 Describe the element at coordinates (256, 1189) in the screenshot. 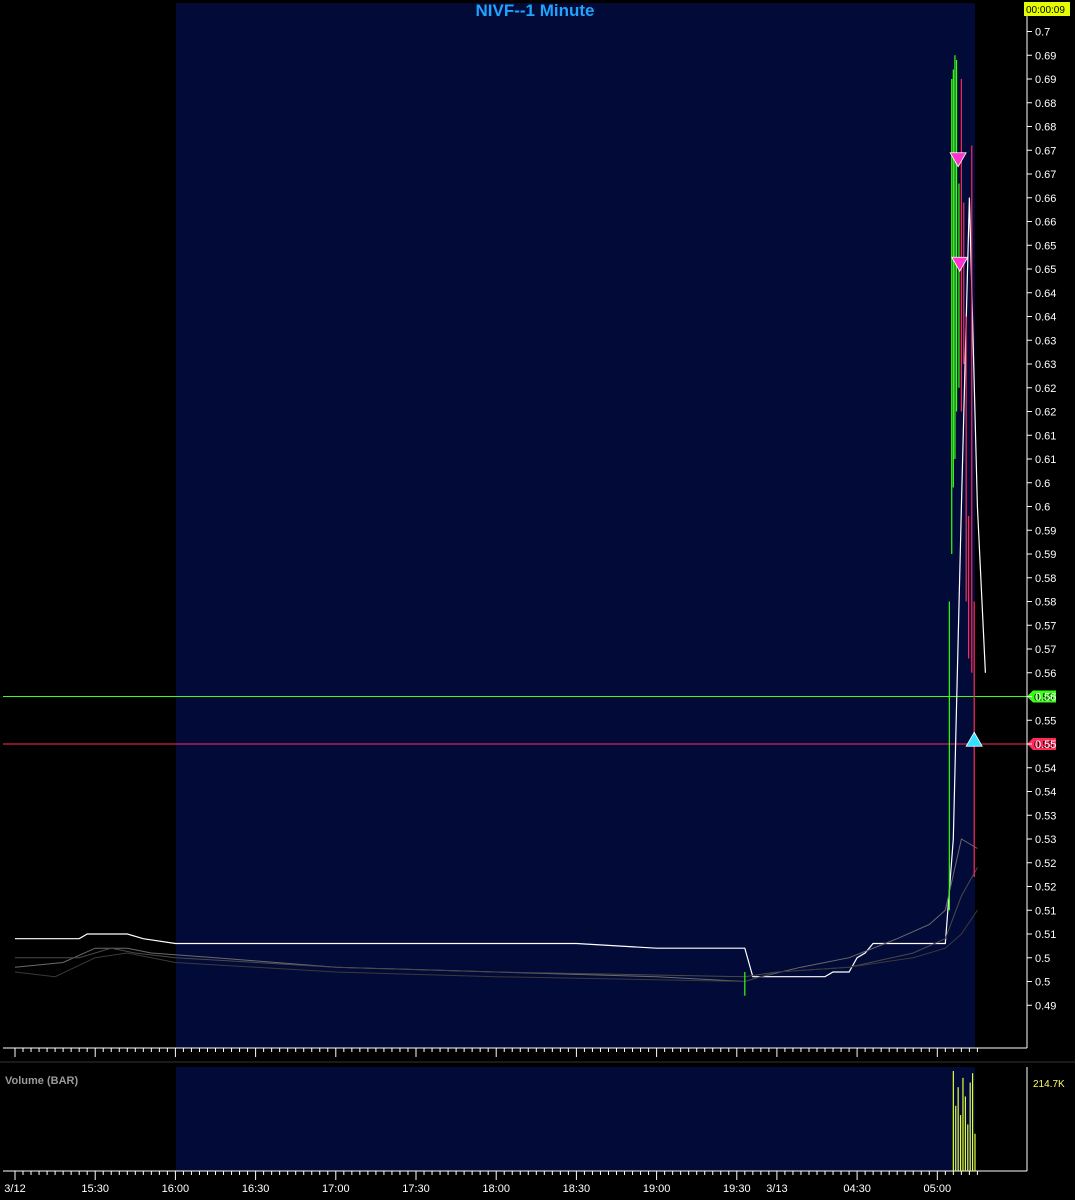

I see `x-tick-label: 16:30` at that location.